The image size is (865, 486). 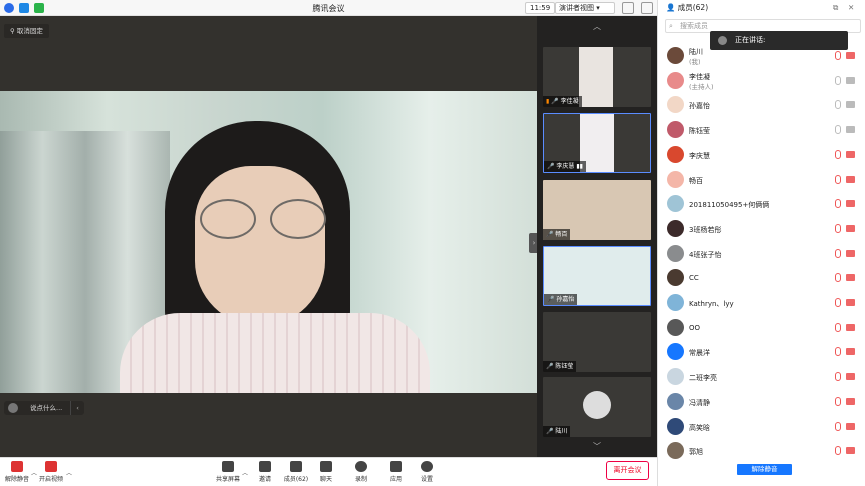 What do you see at coordinates (561, 431) in the screenshot?
I see `tile-name-text: 陆川` at bounding box center [561, 431].